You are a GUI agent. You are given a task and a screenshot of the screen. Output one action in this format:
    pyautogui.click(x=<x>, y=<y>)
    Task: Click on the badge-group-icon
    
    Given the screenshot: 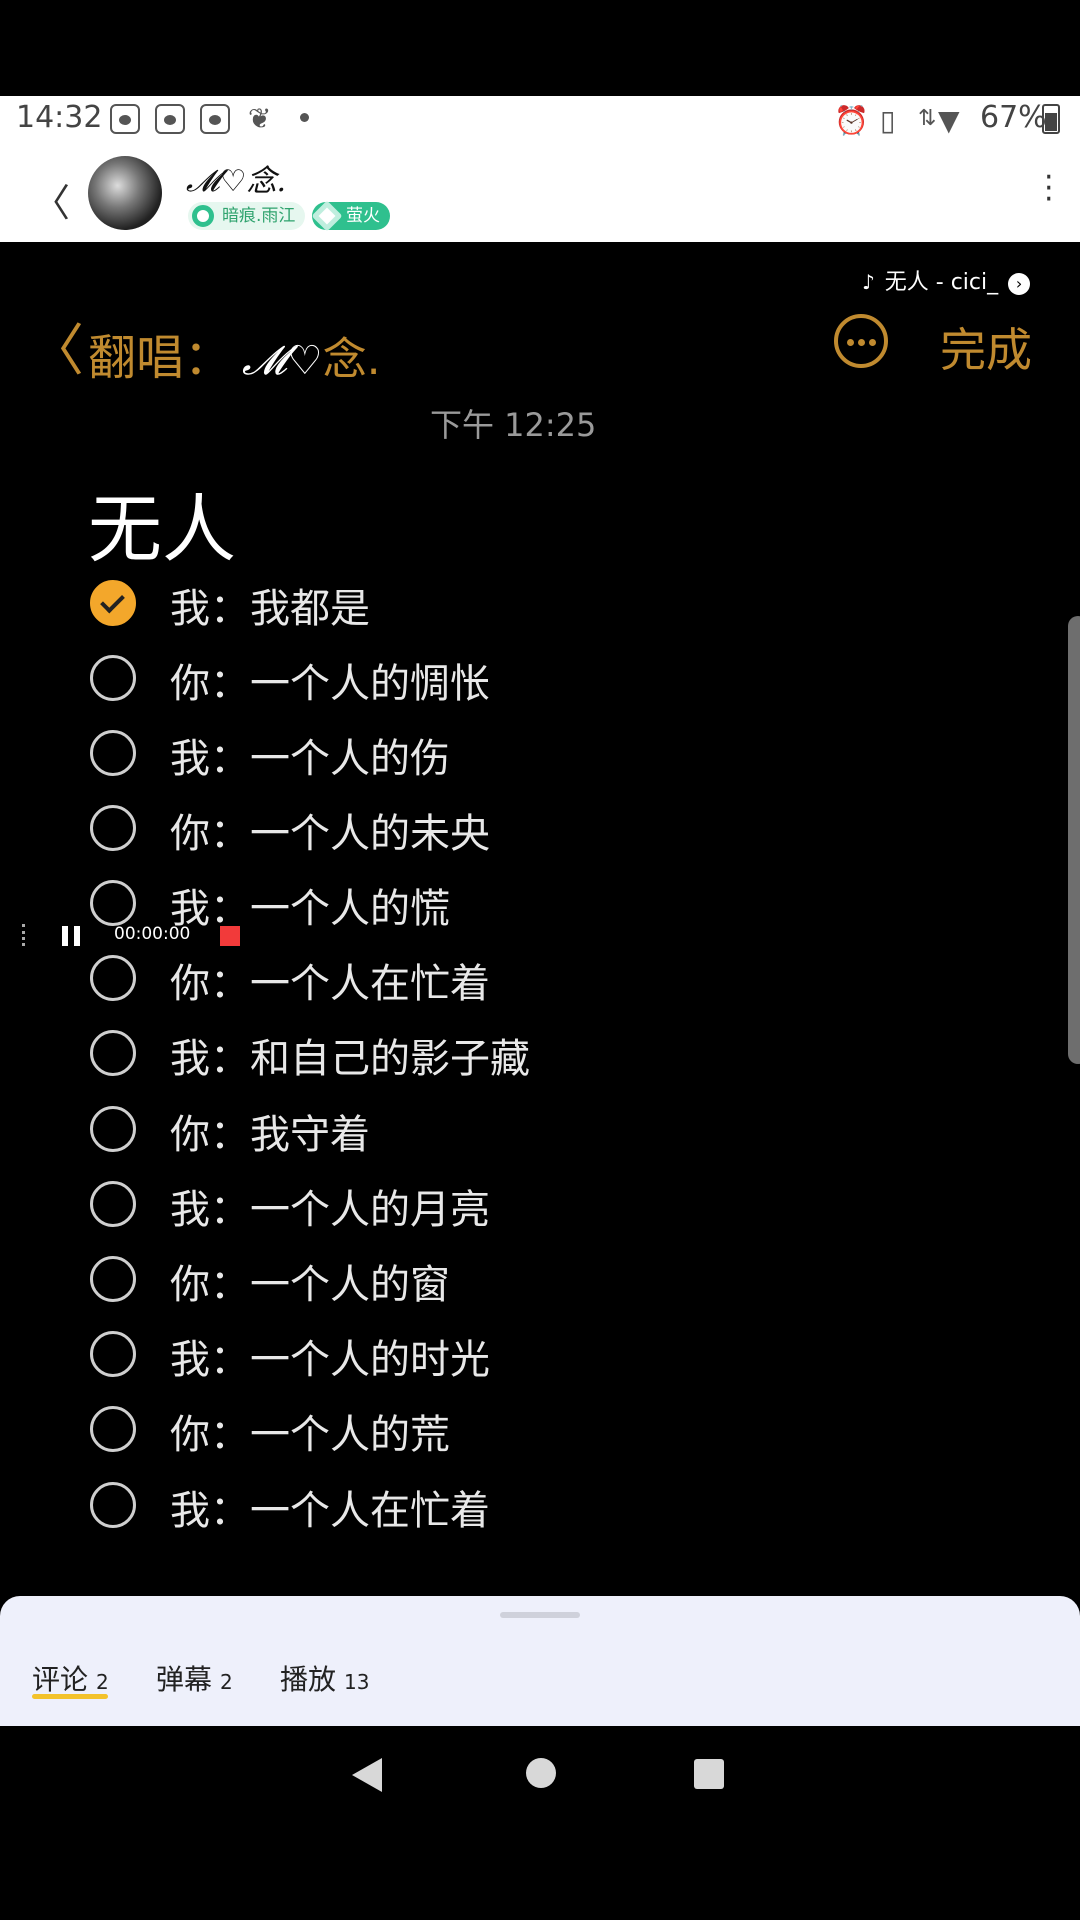 What is the action you would take?
    pyautogui.click(x=203, y=216)
    